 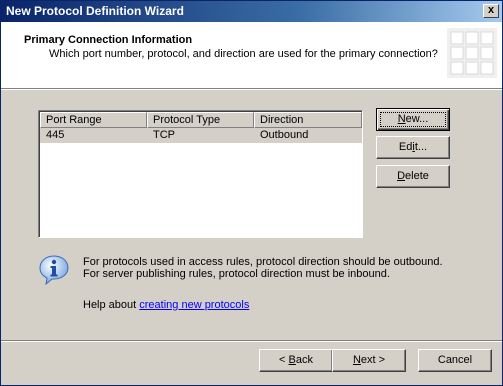 I want to click on page-title: Primary Connection Information, so click(x=108, y=40).